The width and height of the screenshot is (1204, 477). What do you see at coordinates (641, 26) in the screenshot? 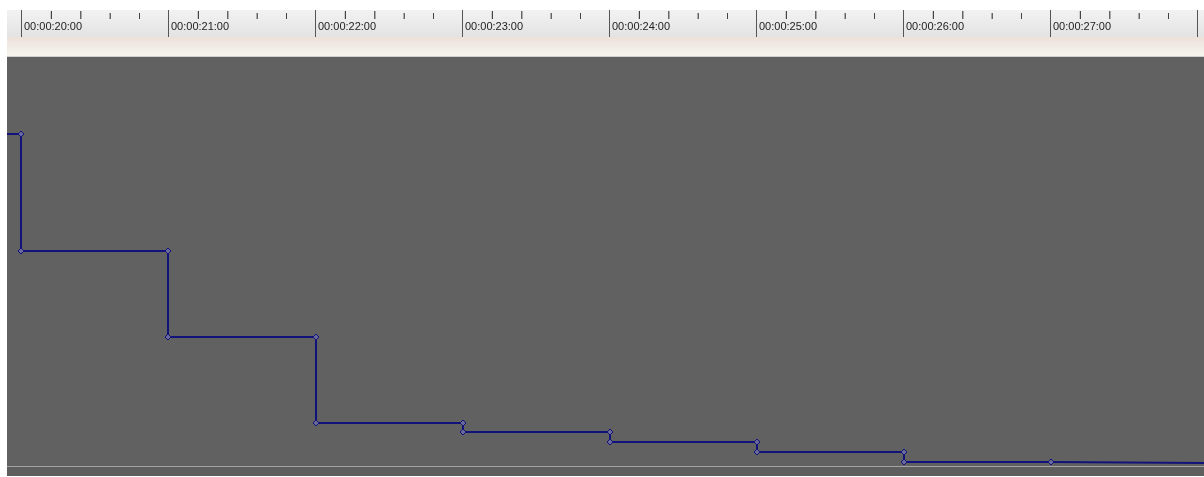
I see `time-label: 00:00:24:00` at bounding box center [641, 26].